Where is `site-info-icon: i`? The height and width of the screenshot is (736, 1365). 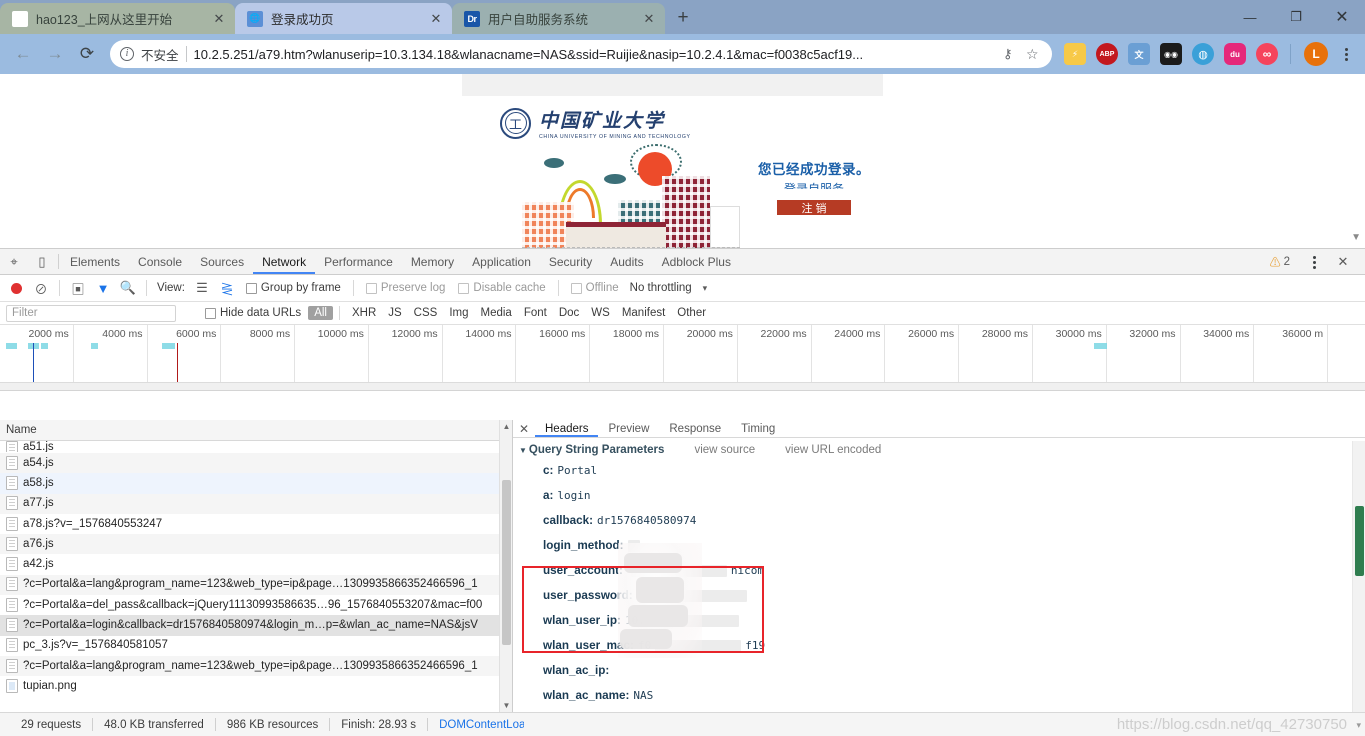
site-info-icon: i is located at coordinates (127, 54).